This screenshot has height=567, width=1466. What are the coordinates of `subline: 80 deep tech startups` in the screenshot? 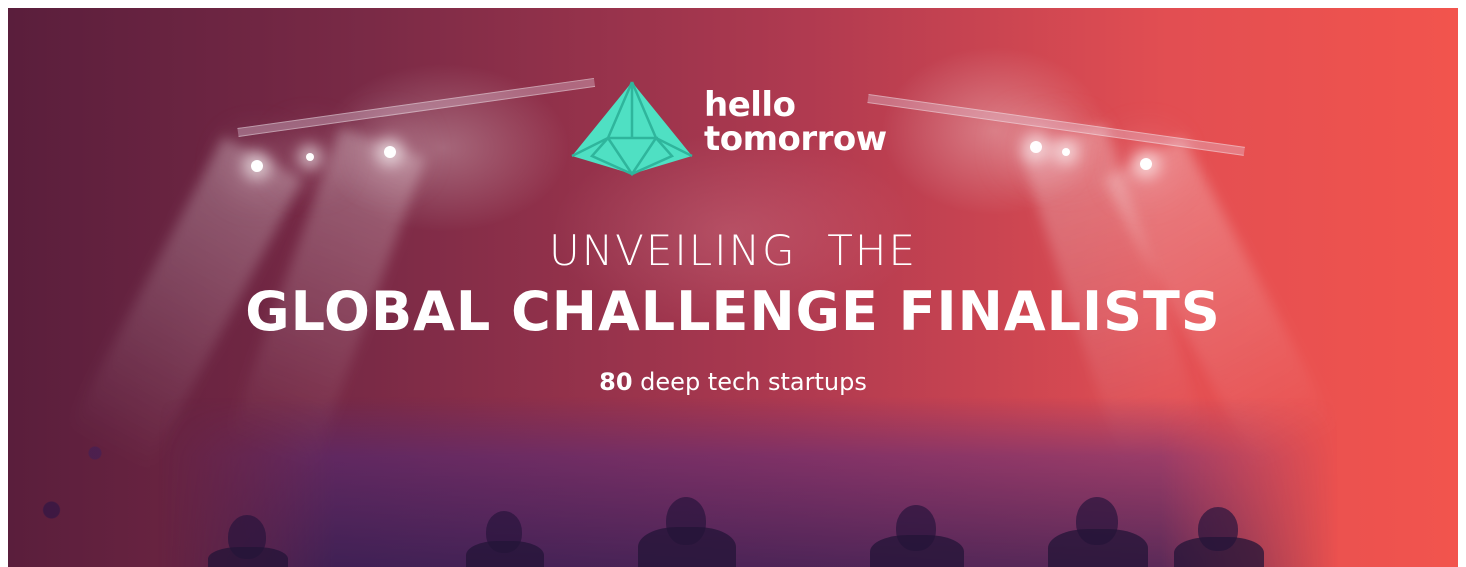 It's located at (733, 382).